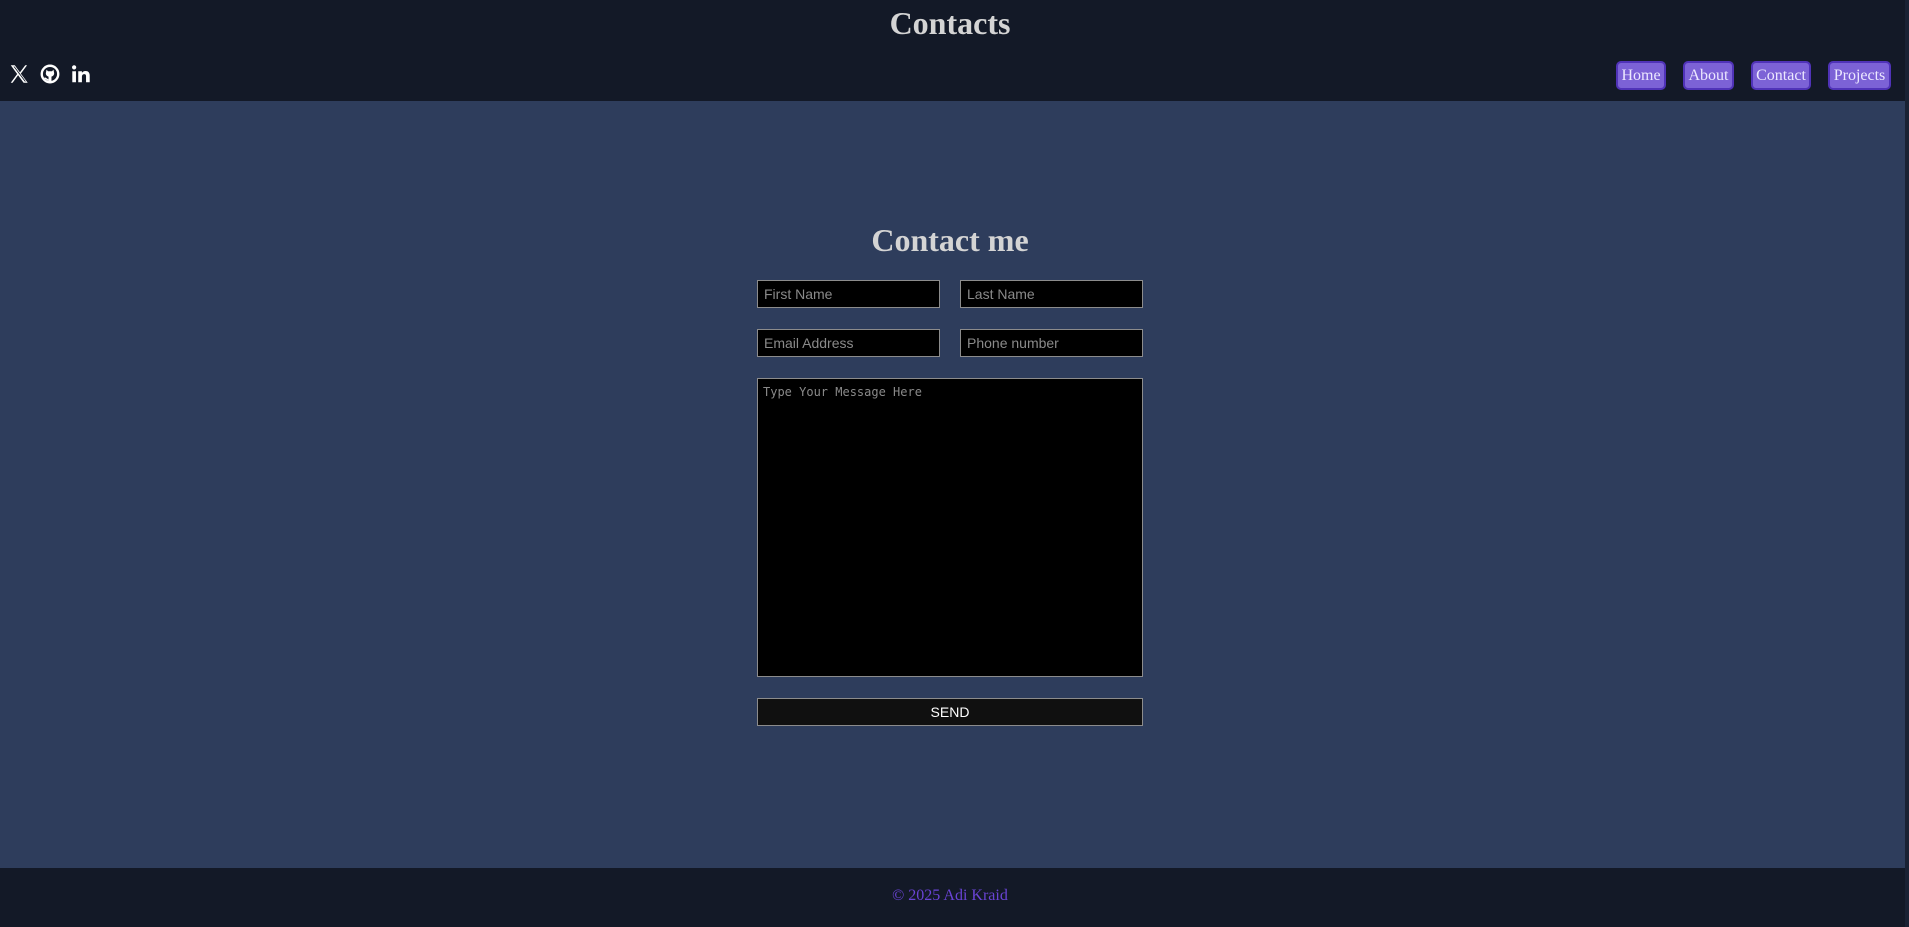 The width and height of the screenshot is (1909, 927). I want to click on main-nav: Home About Contact Projects, so click(1753, 75).